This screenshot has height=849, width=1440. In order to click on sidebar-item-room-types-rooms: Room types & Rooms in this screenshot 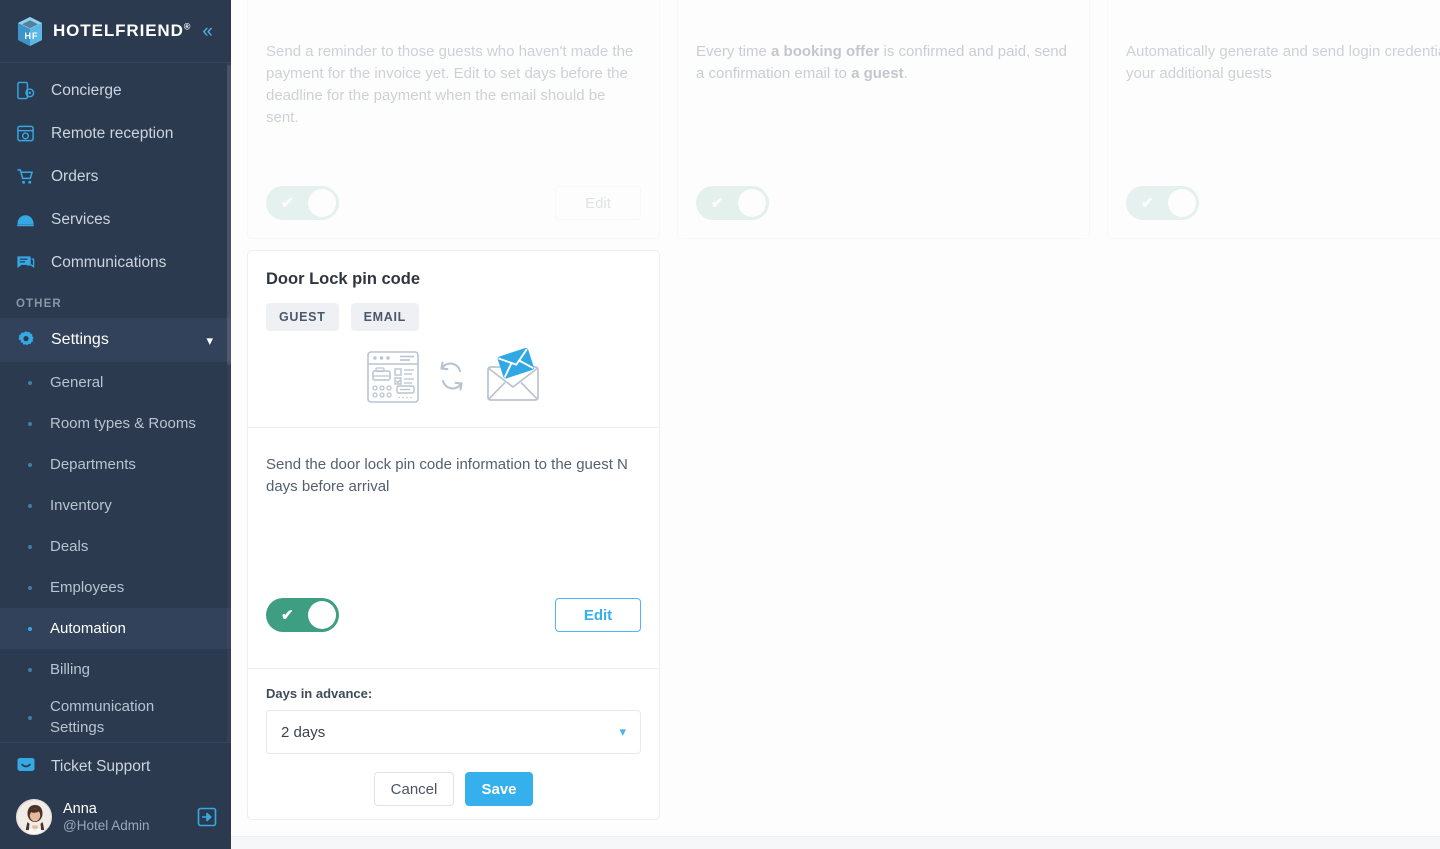, I will do `click(115, 423)`.